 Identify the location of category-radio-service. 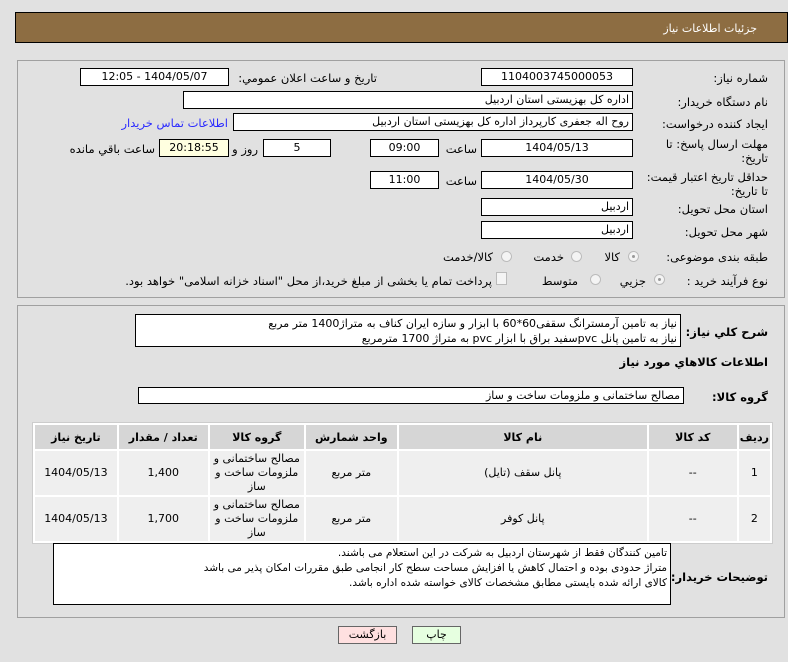
(576, 256).